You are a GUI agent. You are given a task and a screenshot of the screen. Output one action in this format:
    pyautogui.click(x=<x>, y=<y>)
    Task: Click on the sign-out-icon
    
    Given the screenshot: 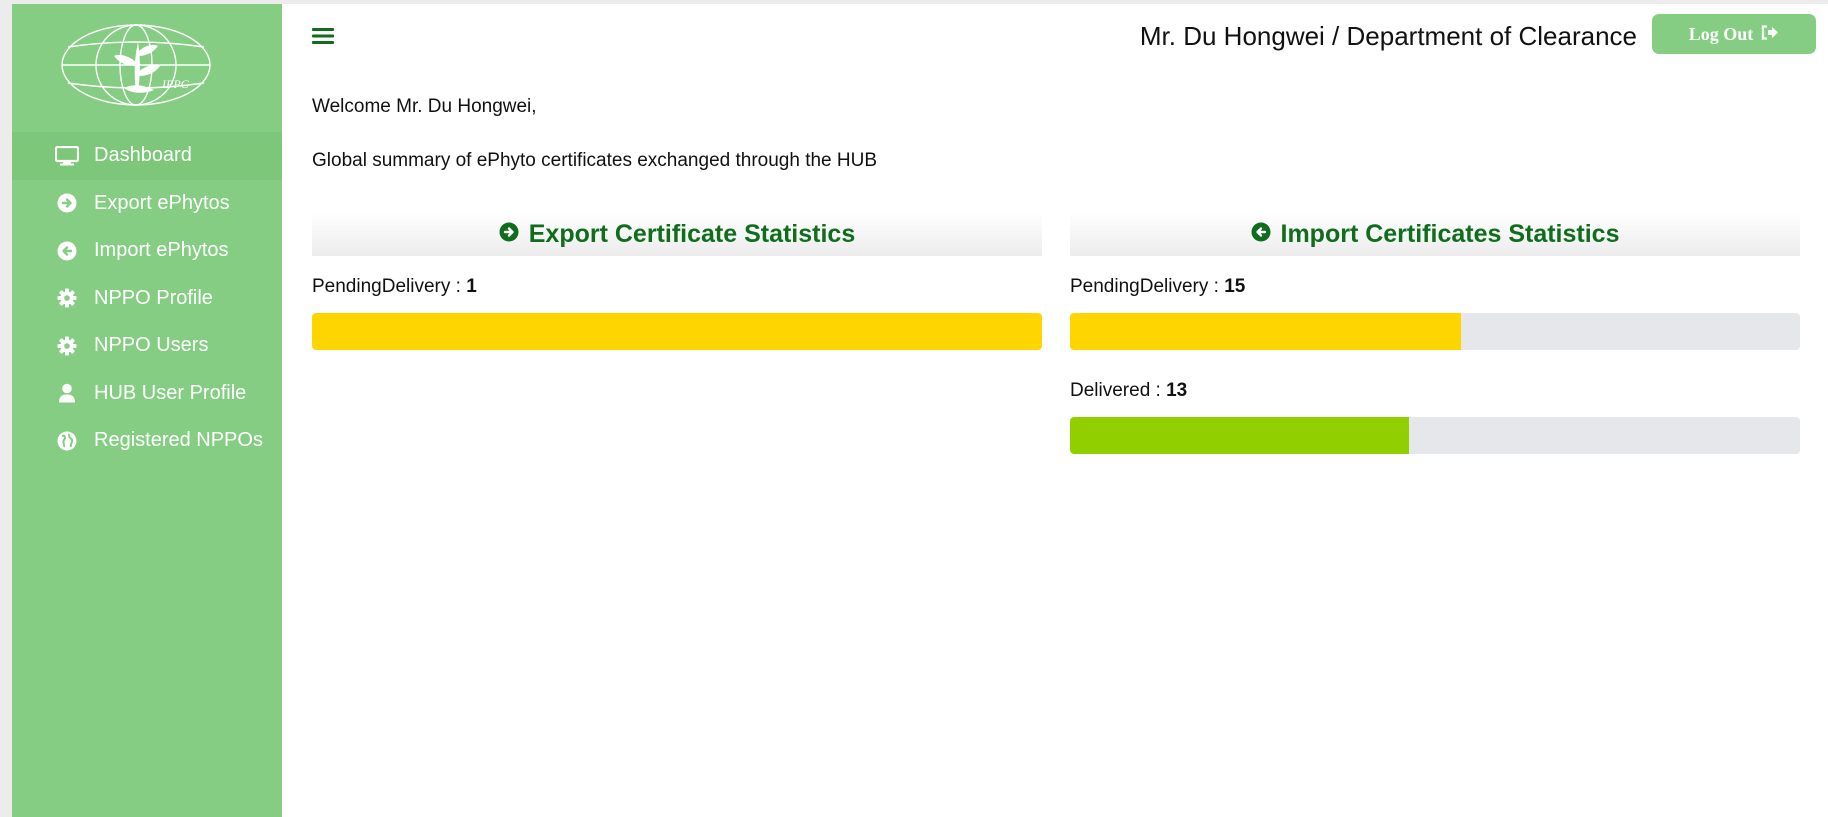 What is the action you would take?
    pyautogui.click(x=1770, y=34)
    